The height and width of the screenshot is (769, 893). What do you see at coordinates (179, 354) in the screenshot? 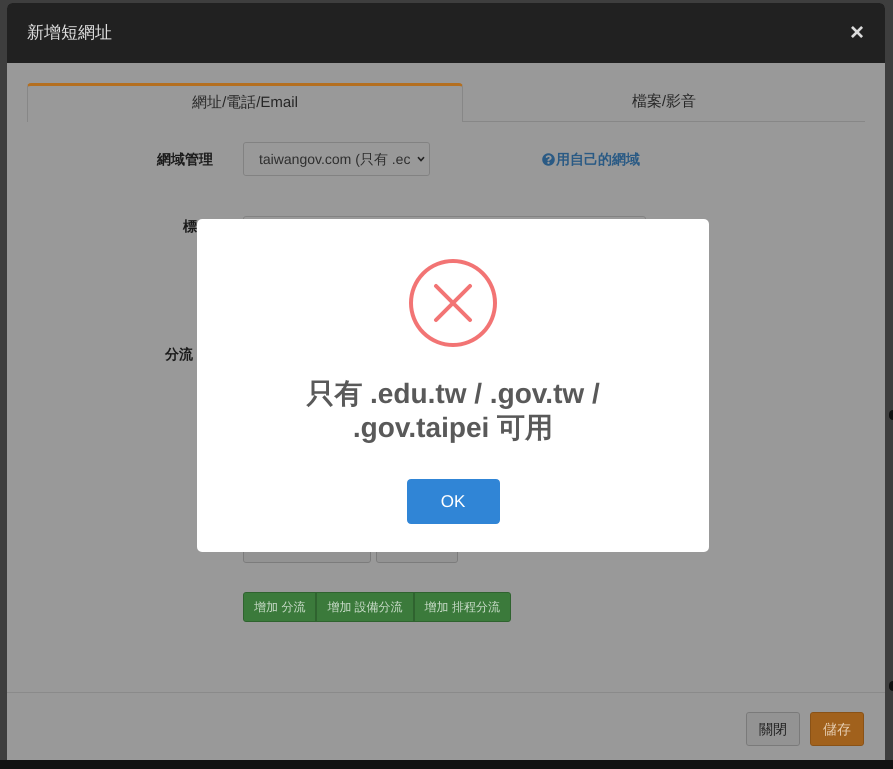
I see `field-label: 分流` at bounding box center [179, 354].